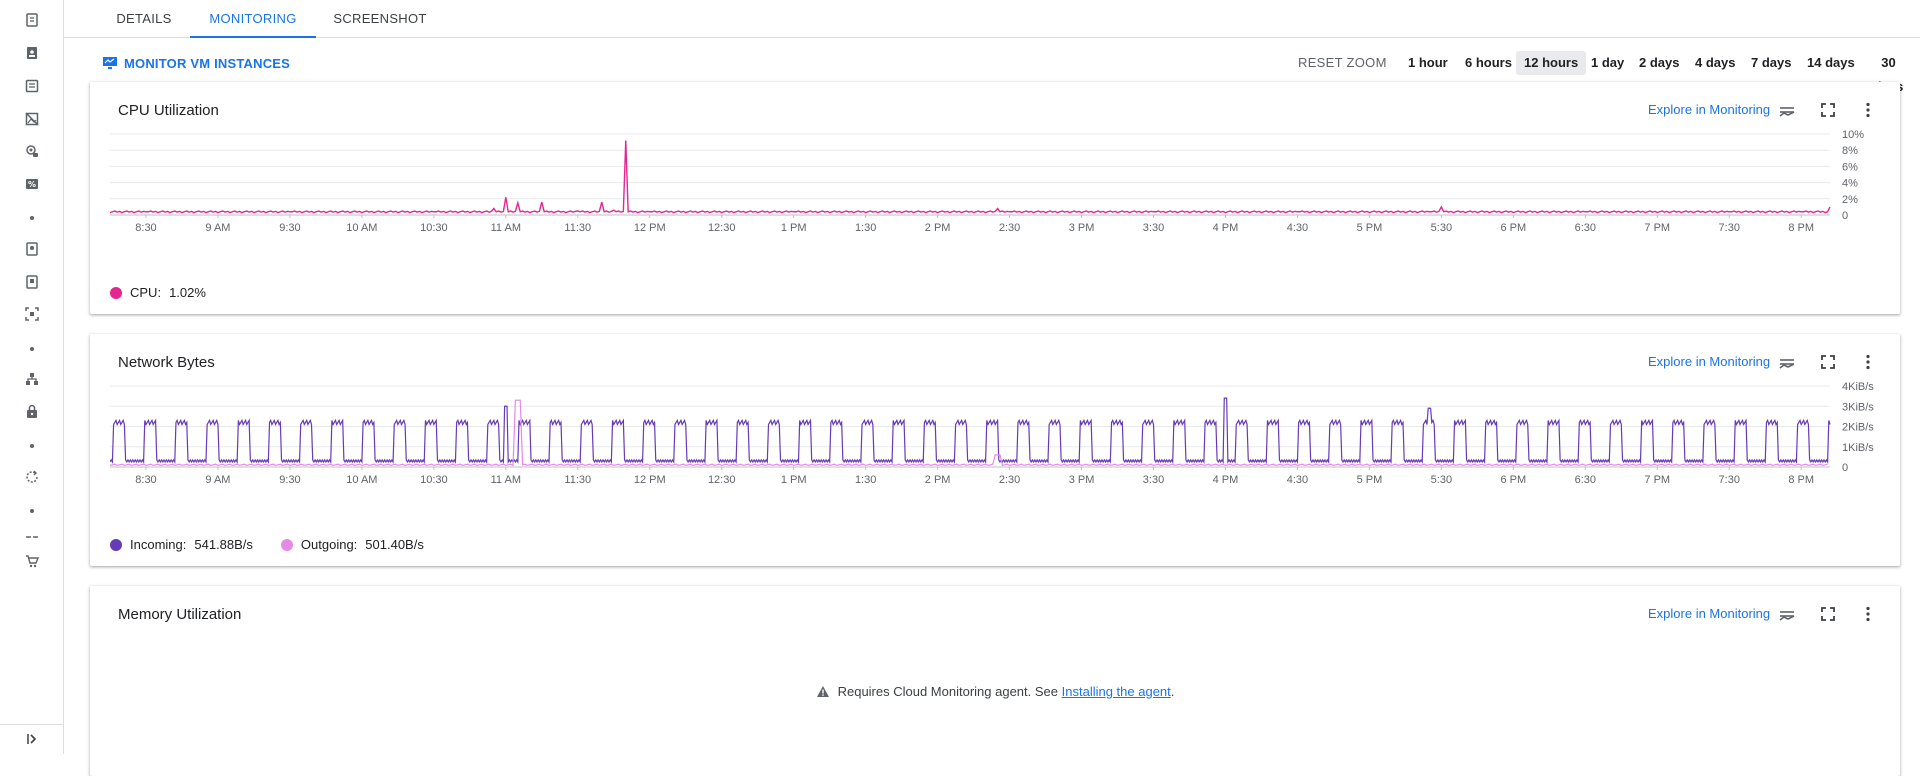 The height and width of the screenshot is (776, 1920). What do you see at coordinates (32, 249) in the screenshot?
I see `disk-icon` at bounding box center [32, 249].